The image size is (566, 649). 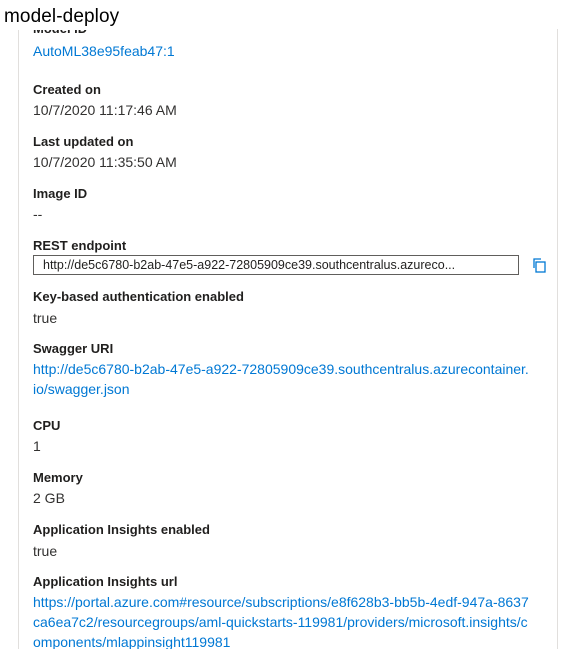 I want to click on app-insights-url-label: Application Insights url, so click(x=105, y=581).